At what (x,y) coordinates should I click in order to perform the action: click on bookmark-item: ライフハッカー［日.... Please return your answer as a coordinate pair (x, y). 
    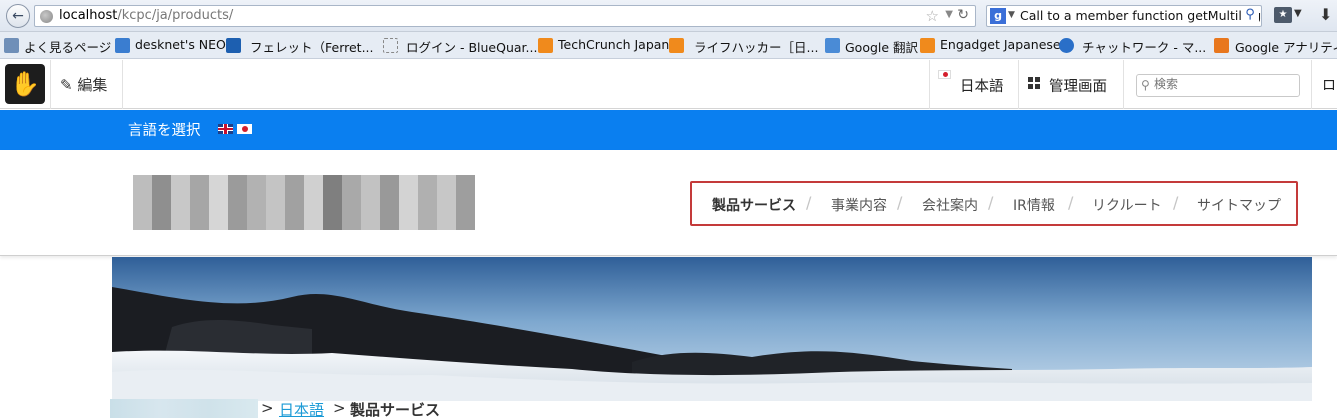
    Looking at the image, I should click on (756, 46).